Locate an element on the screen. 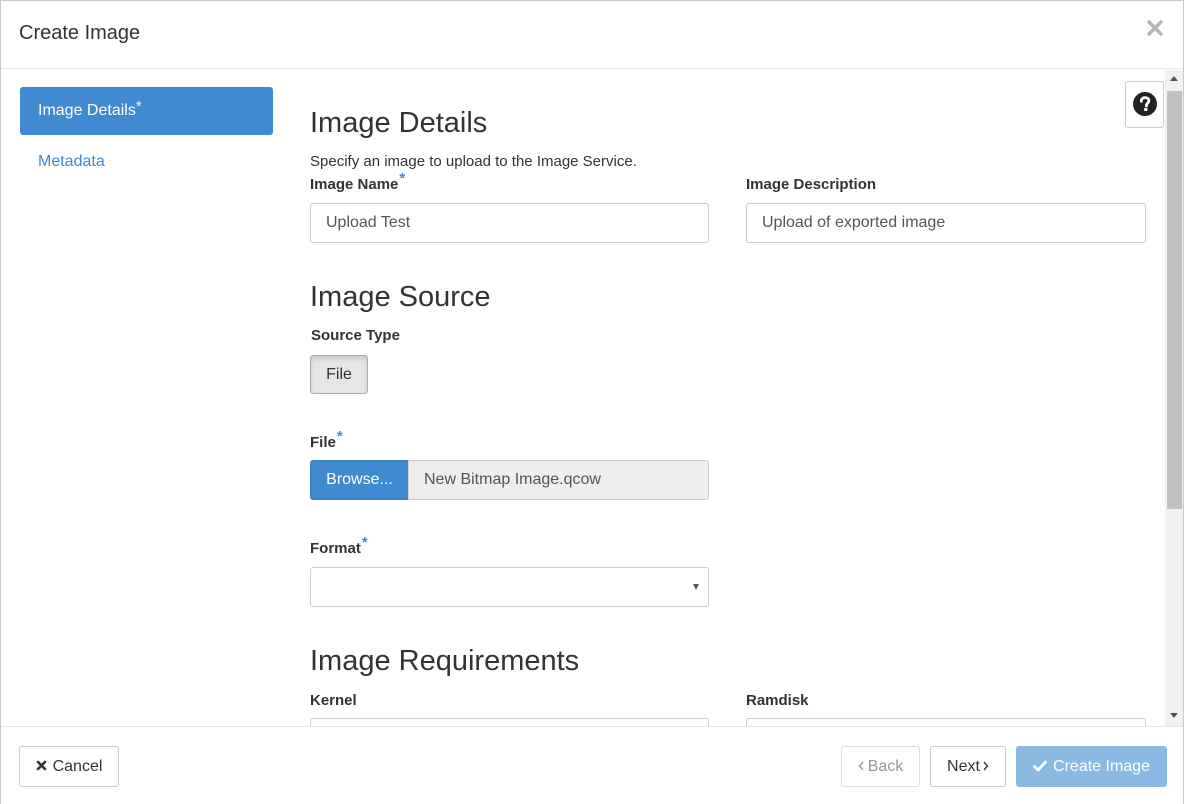  help-button is located at coordinates (1144, 104).